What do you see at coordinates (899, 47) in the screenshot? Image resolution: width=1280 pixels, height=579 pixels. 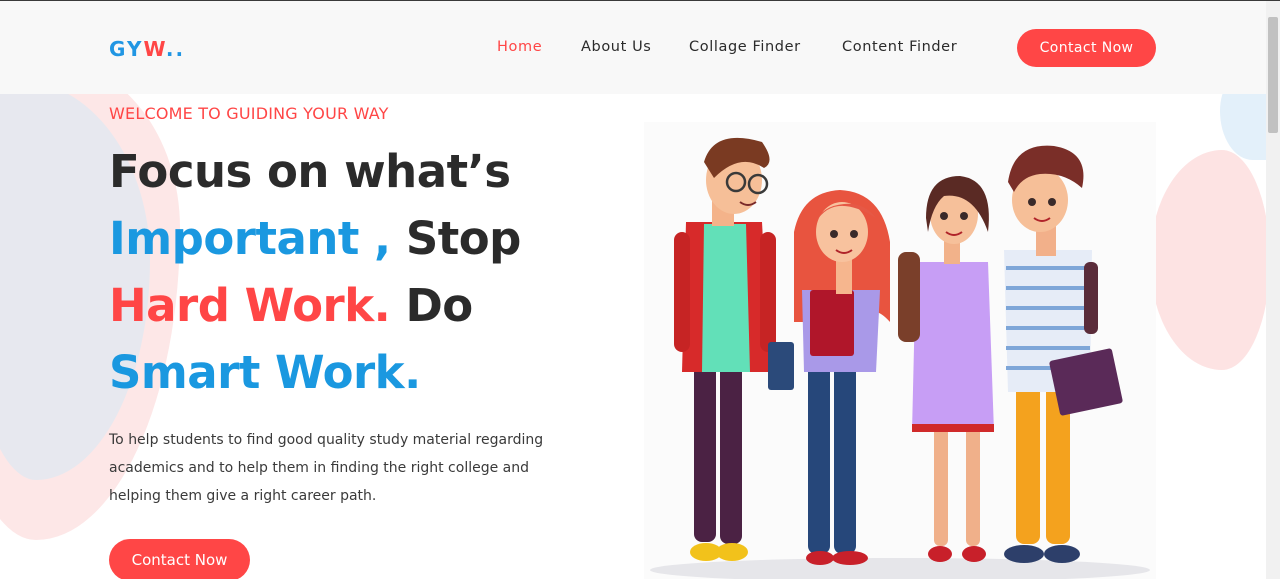 I see `nav-content-finder-link: Content Finder` at bounding box center [899, 47].